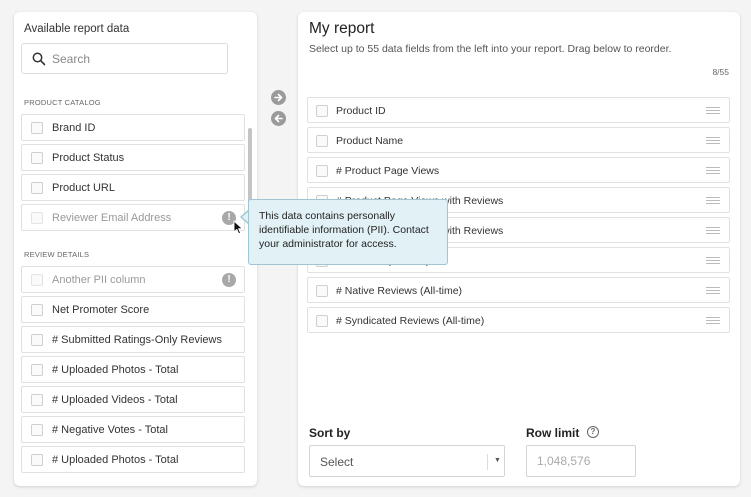 The width and height of the screenshot is (751, 497). I want to click on field-label: Net Promoter Score, so click(101, 310).